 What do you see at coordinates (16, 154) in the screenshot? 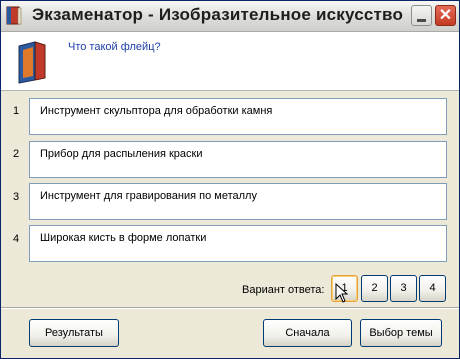
I see `answer-number: 2` at bounding box center [16, 154].